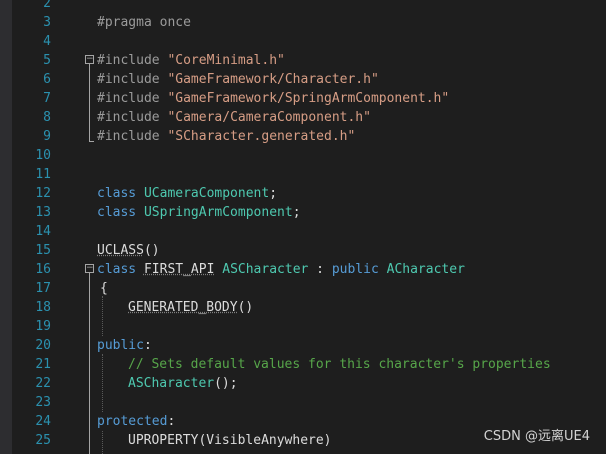  Describe the element at coordinates (303, 402) in the screenshot. I see `code-line: 23` at that location.